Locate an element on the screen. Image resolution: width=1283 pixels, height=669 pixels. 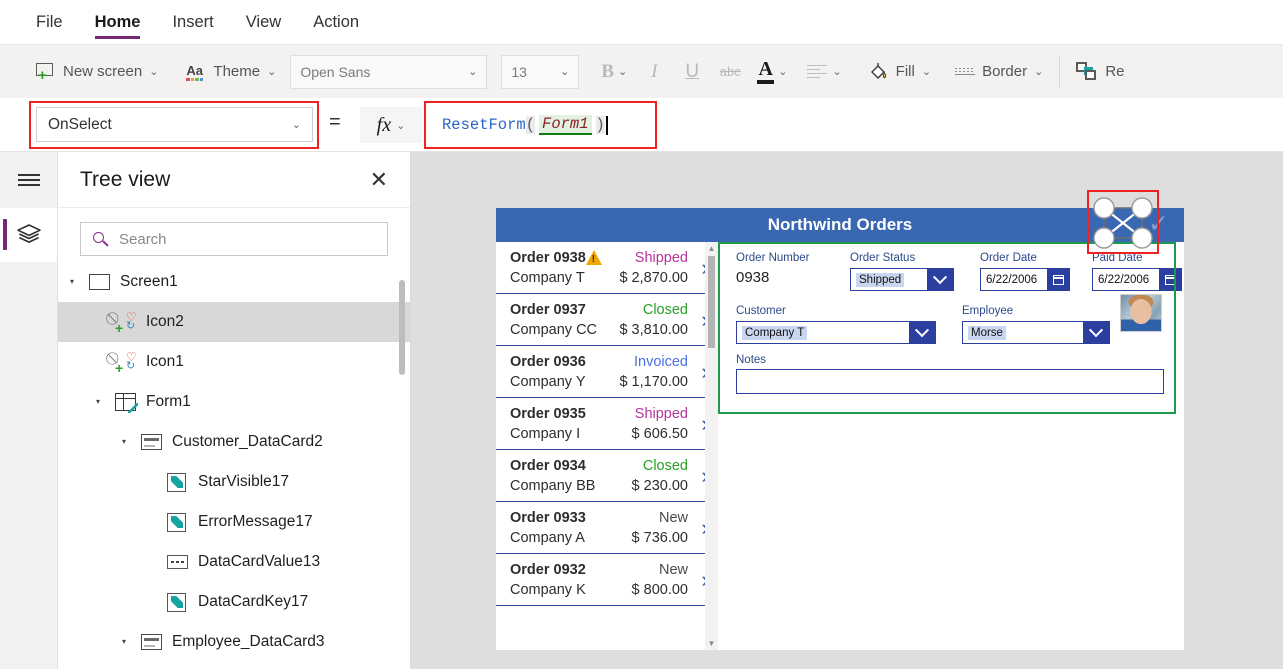
menu-item-file: File is located at coordinates (49, 22).